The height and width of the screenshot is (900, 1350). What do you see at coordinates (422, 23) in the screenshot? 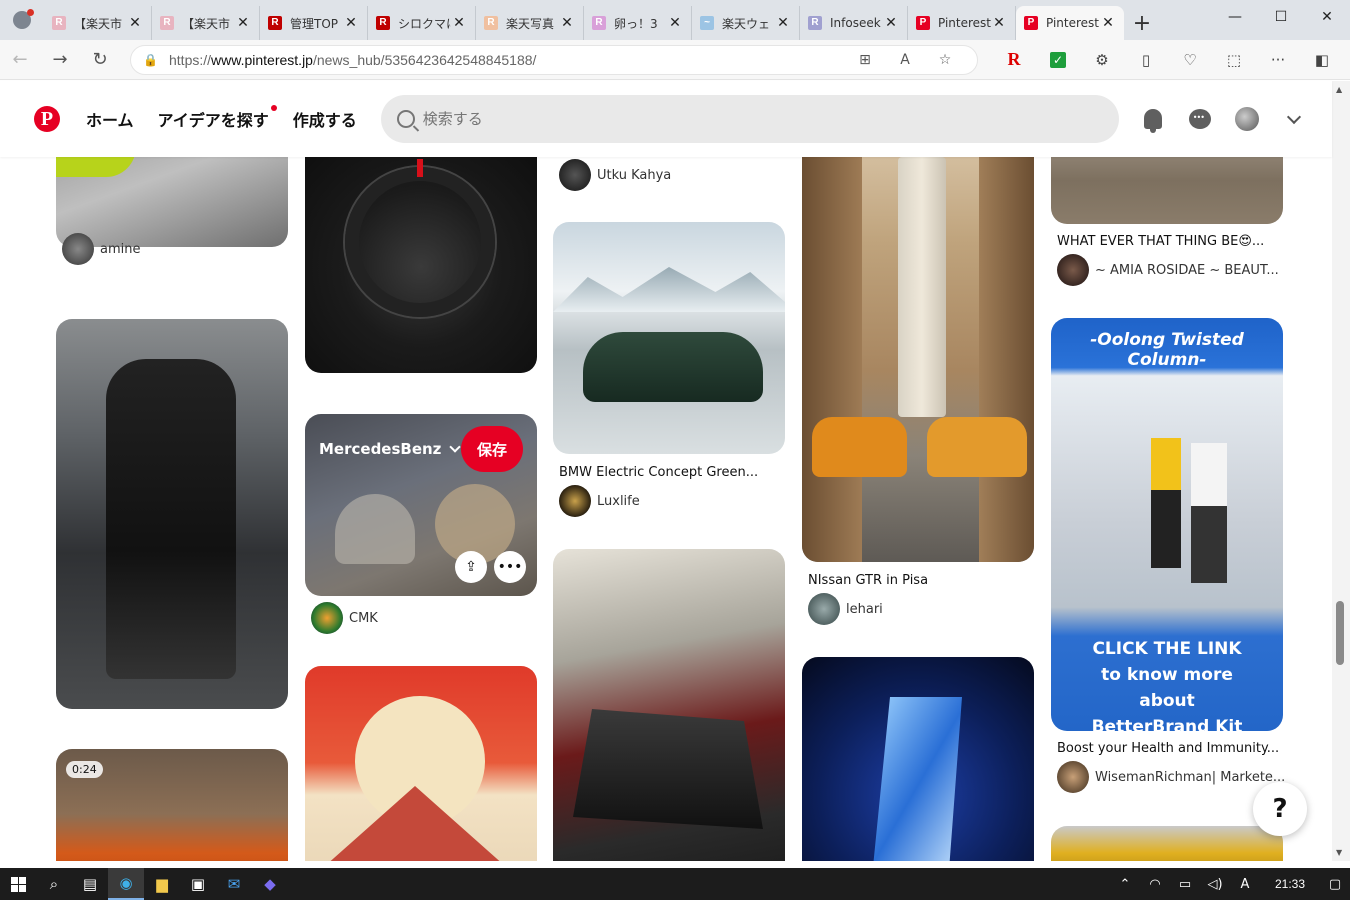
I see `browser-tab: R シロクマに✕` at bounding box center [422, 23].